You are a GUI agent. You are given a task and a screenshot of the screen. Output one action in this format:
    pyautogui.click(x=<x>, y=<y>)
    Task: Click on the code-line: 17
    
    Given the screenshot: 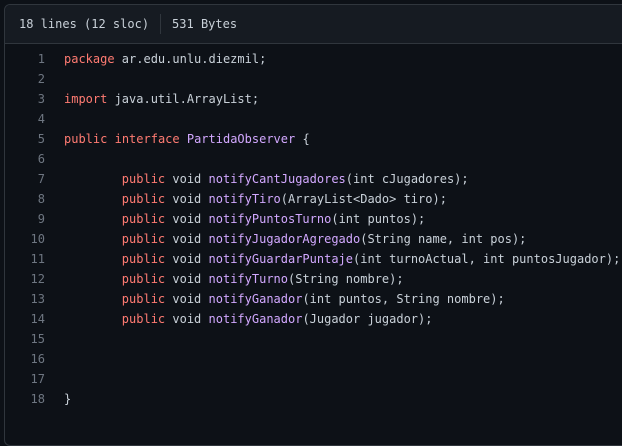 What is the action you would take?
    pyautogui.click(x=313, y=379)
    